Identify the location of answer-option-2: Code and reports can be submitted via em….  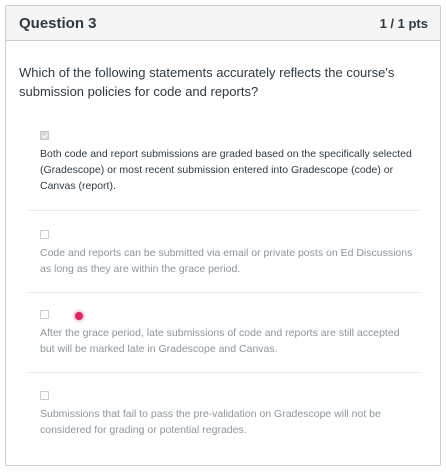
(224, 253).